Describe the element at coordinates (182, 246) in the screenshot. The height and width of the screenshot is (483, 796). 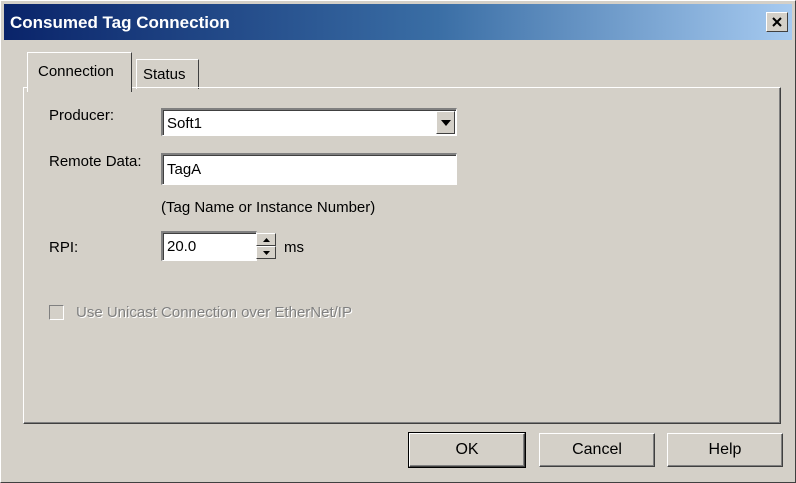
I see `rpi-value: 20.0` at that location.